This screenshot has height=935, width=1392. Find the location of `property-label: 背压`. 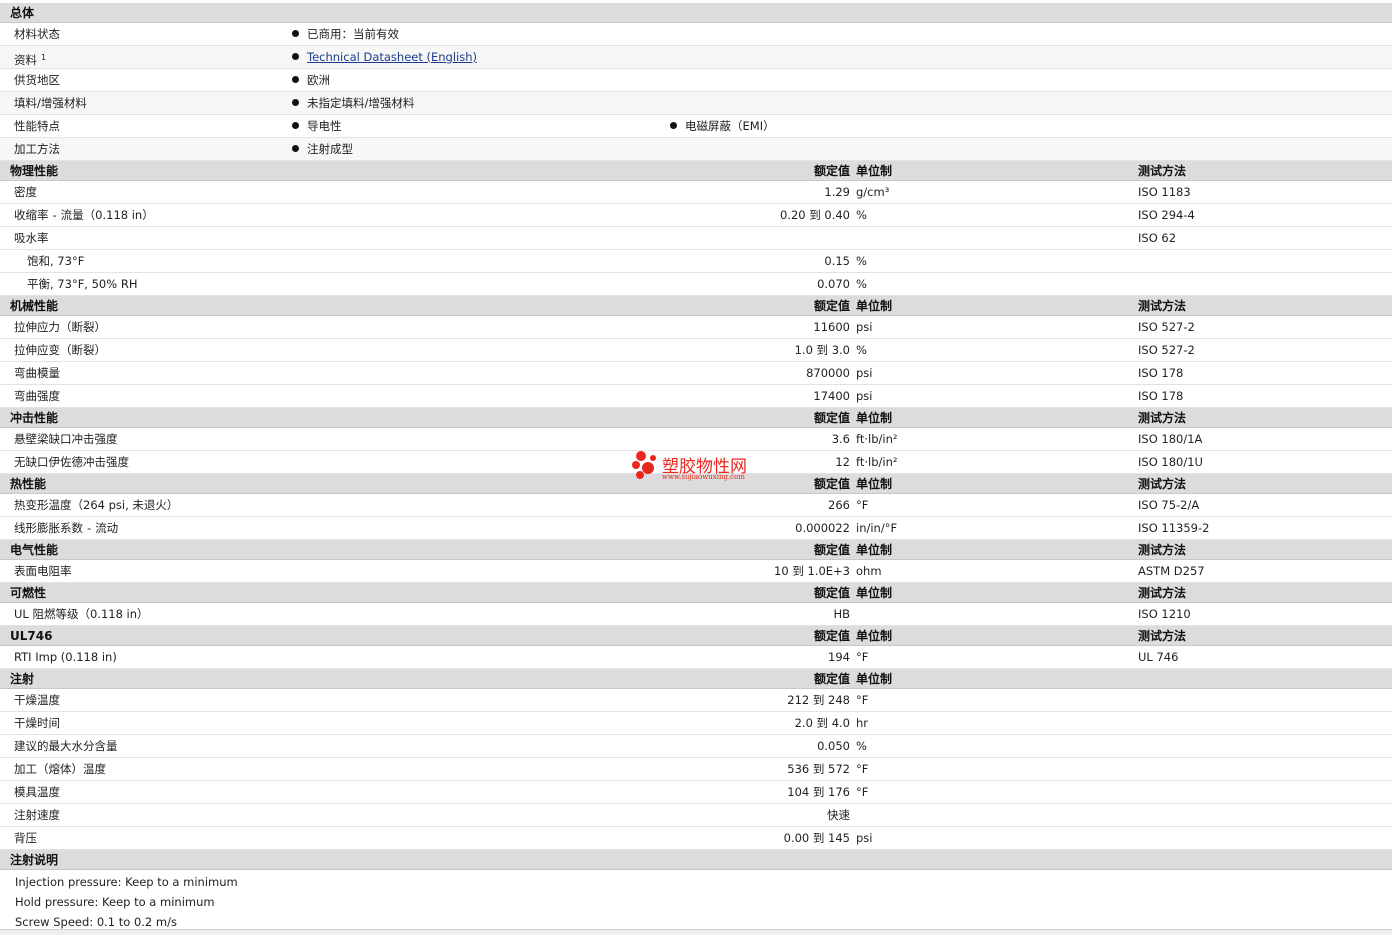

property-label: 背压 is located at coordinates (25, 838).